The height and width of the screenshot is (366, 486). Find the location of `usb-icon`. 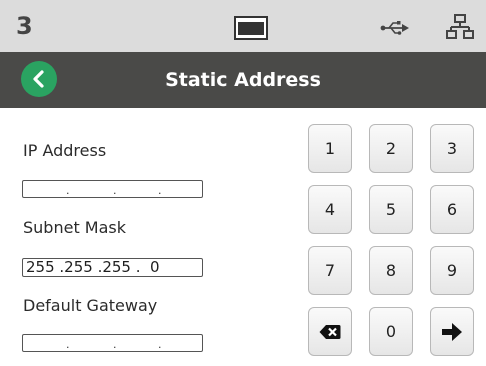

usb-icon is located at coordinates (395, 30).